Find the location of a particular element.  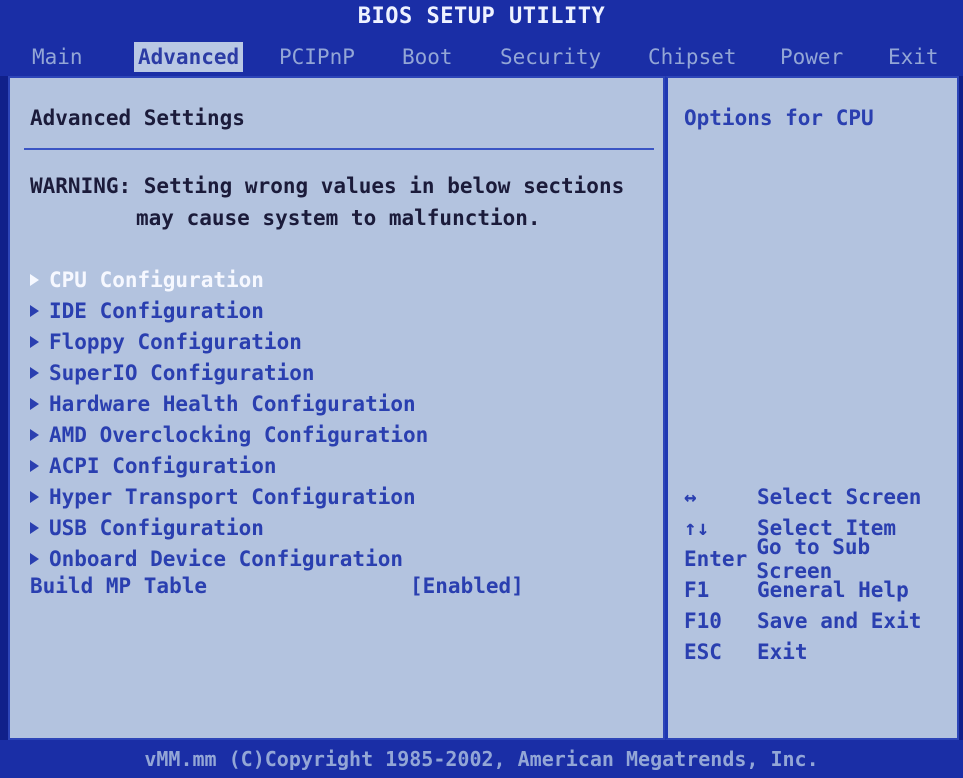

help-title: Options for CPU is located at coordinates (779, 118).